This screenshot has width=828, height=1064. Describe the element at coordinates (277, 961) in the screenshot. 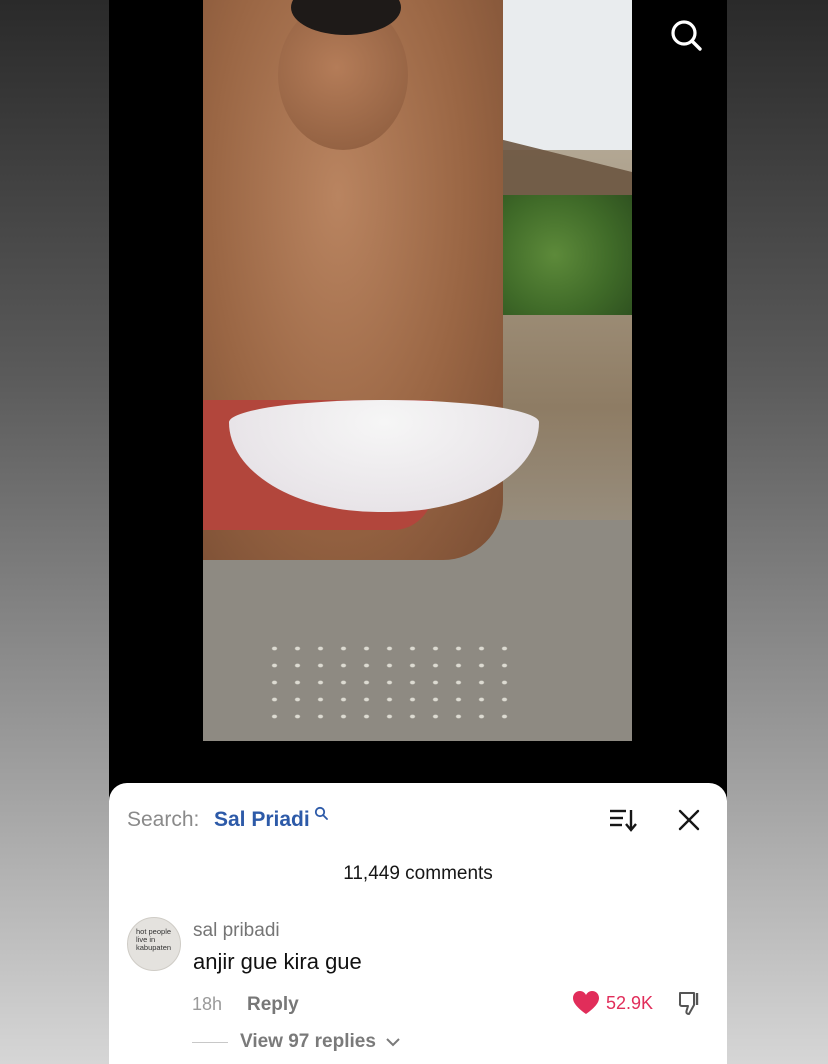

I see `comment-text: anjir gue kira gue` at that location.